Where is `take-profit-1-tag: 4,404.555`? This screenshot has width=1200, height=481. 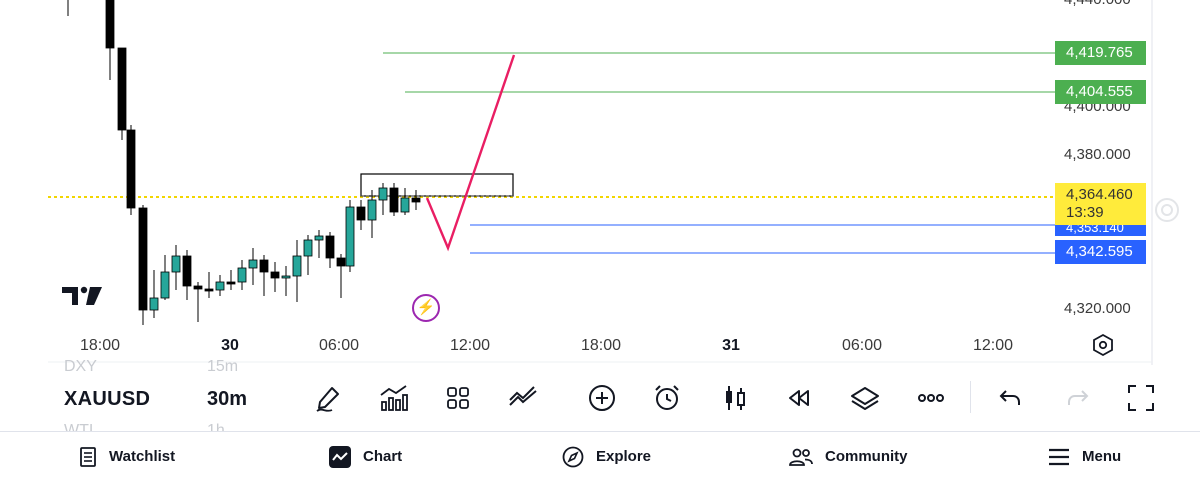
take-profit-1-tag: 4,404.555 is located at coordinates (1100, 92).